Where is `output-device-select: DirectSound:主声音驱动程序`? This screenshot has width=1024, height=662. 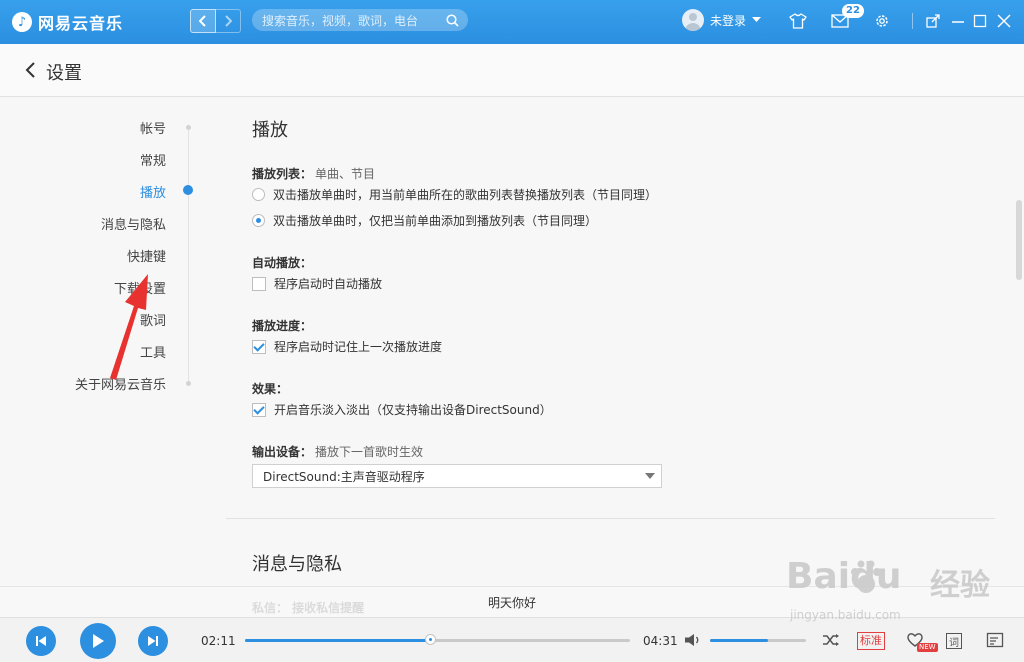
output-device-select: DirectSound:主声音驱动程序 is located at coordinates (457, 476).